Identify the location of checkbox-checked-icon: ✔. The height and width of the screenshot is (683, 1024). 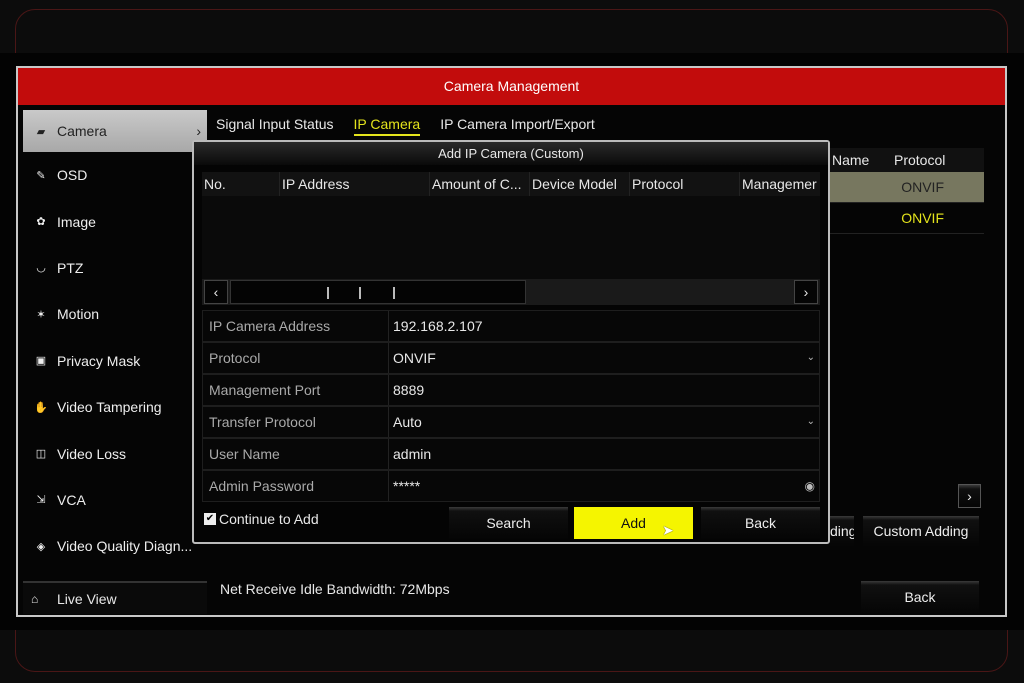
(210, 519).